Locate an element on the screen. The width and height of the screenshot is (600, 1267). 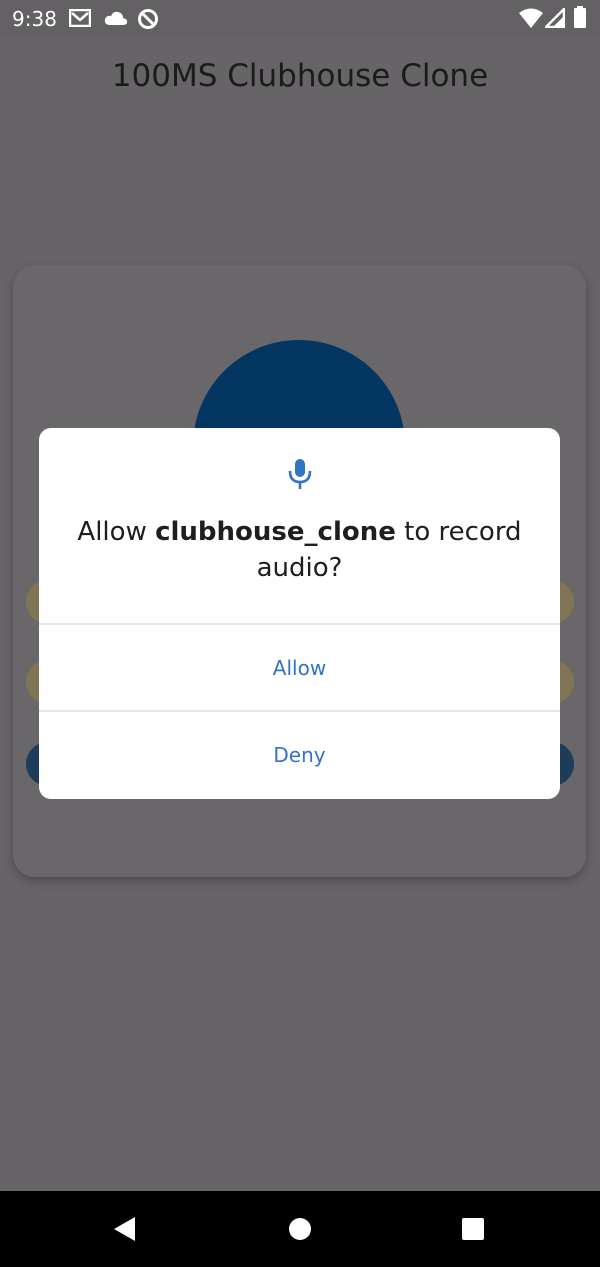
message-prefix: Allow is located at coordinates (116, 532).